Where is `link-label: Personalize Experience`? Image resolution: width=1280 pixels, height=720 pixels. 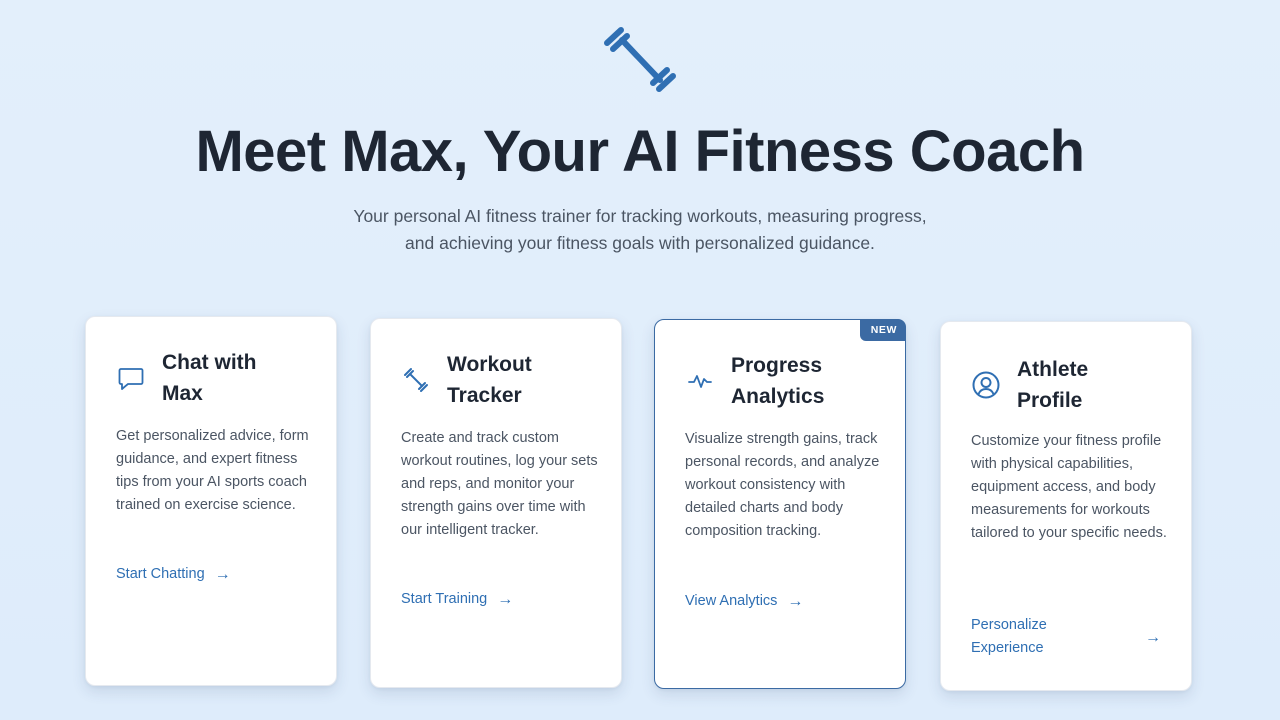
link-label: Personalize Experience is located at coordinates (1009, 637).